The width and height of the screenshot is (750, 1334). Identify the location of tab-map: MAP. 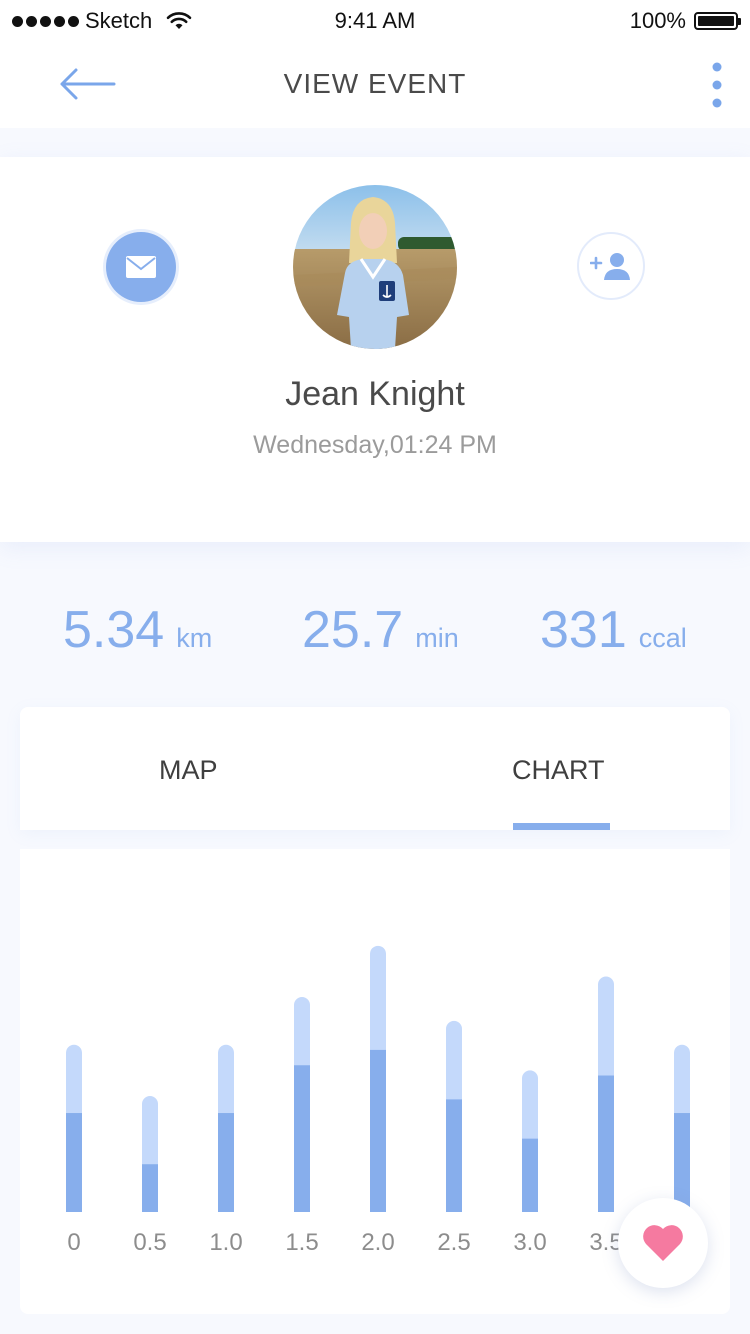
(188, 770).